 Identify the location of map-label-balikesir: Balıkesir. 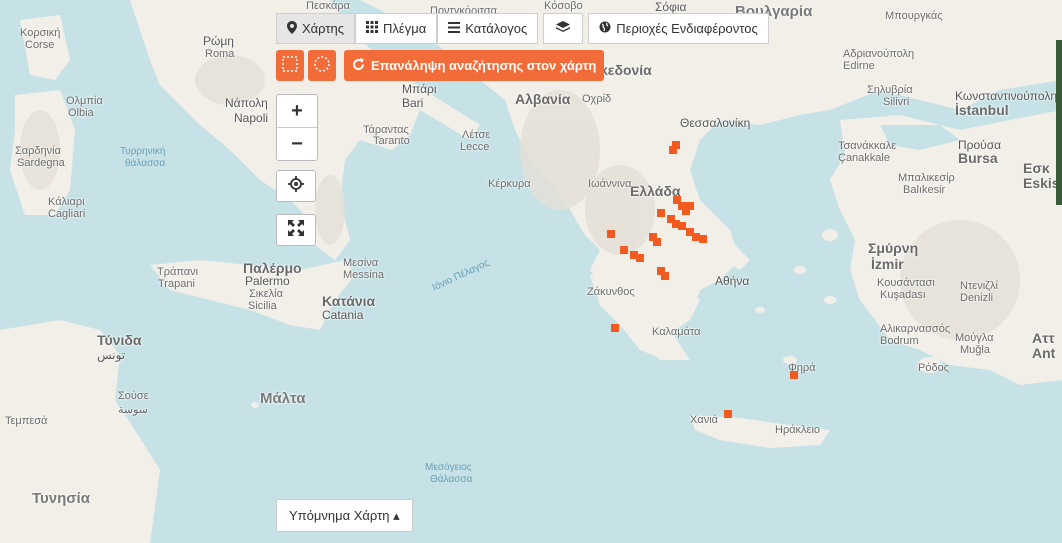
(924, 190).